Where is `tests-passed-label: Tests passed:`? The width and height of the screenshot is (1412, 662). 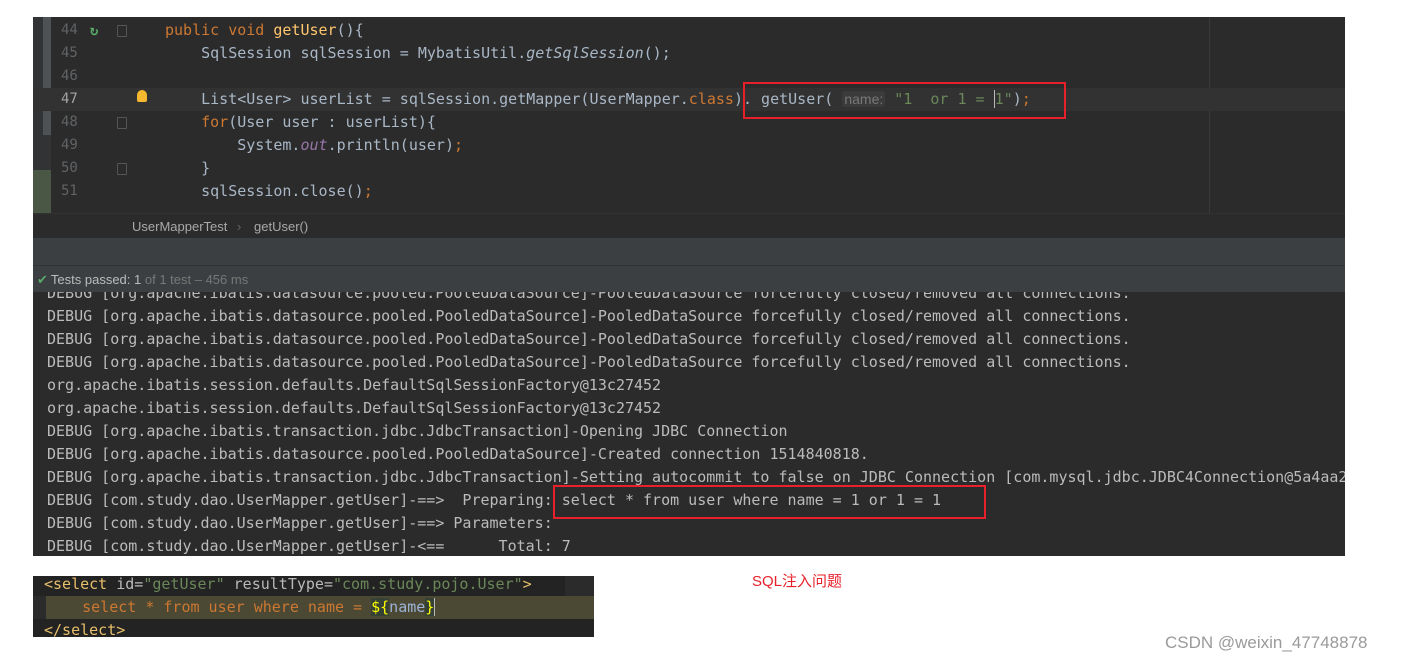 tests-passed-label: Tests passed: is located at coordinates (92, 279).